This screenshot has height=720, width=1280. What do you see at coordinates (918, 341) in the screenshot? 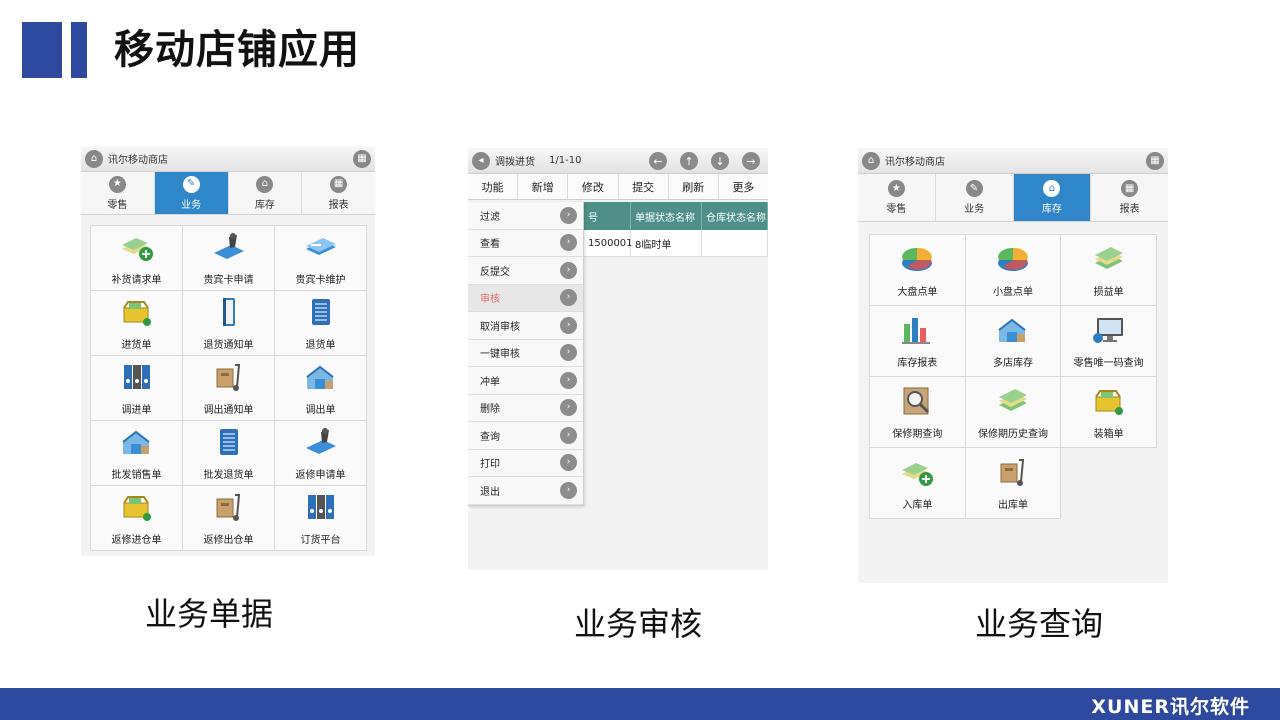
I see `grid-item: 库存报表` at bounding box center [918, 341].